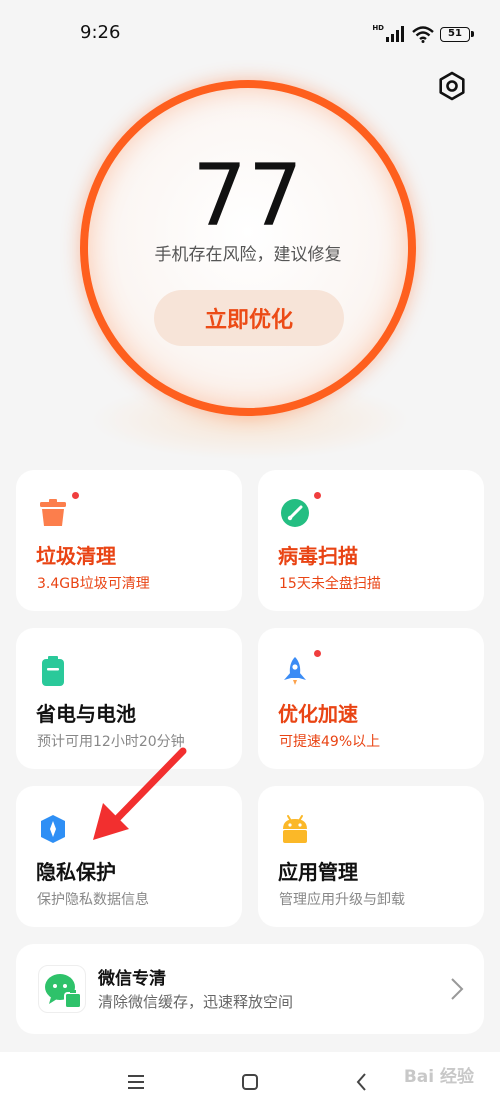 The image size is (500, 1111). Describe the element at coordinates (93, 584) in the screenshot. I see `tile-subtitle: 3.4GB垃圾可清理` at that location.